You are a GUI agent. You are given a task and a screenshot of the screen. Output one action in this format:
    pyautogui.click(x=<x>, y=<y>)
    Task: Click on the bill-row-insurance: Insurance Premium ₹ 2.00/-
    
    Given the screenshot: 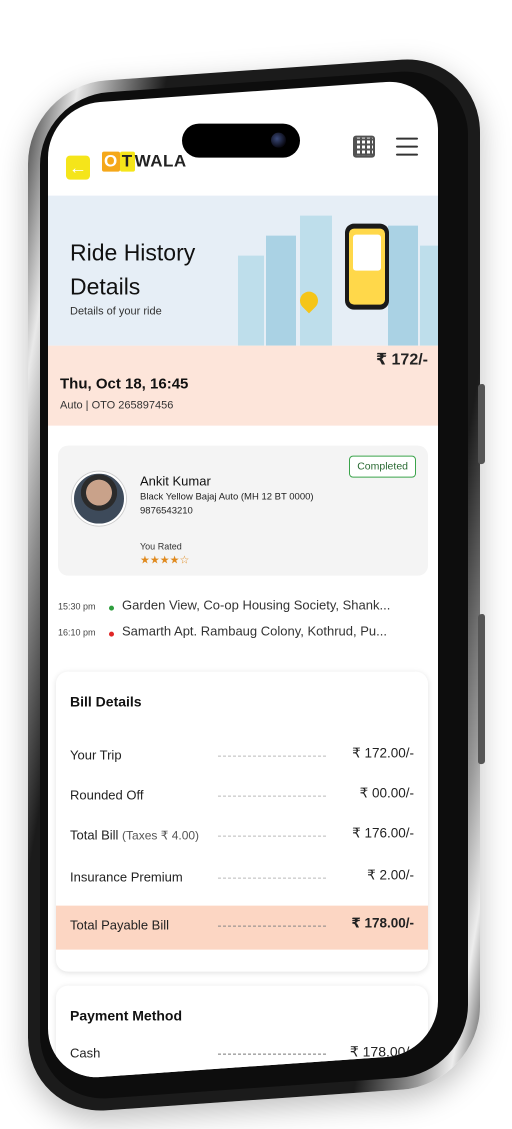 What is the action you would take?
    pyautogui.click(x=242, y=878)
    